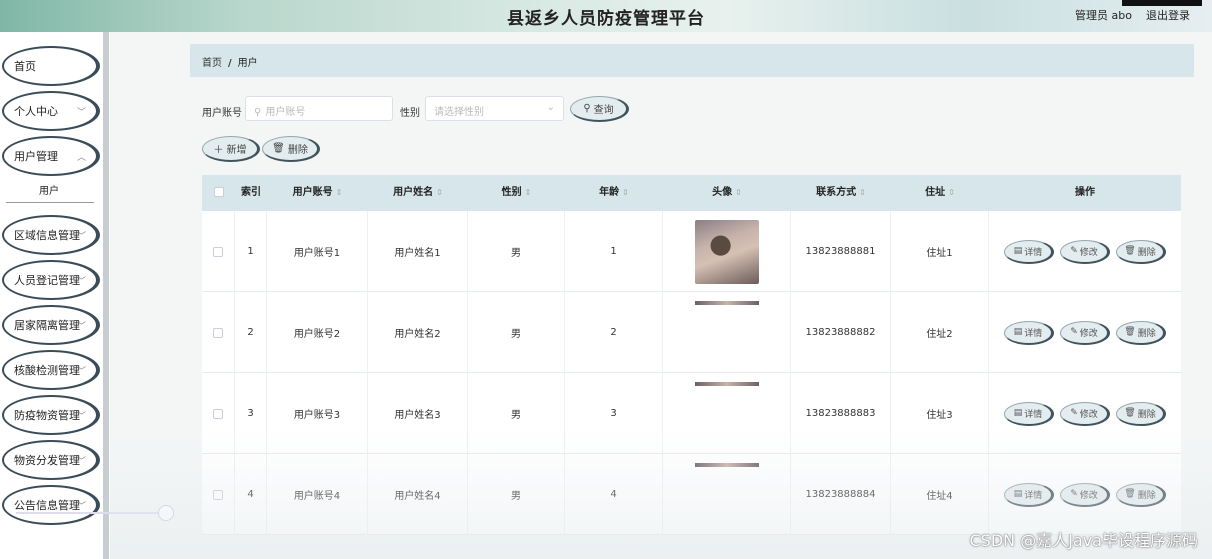 Image resolution: width=1212 pixels, height=559 pixels. Describe the element at coordinates (836, 192) in the screenshot. I see `col-header-label: 联系方式` at that location.